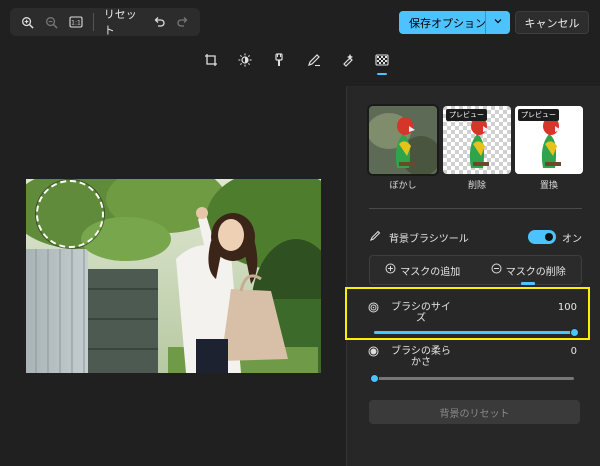 This screenshot has width=600, height=466. Describe the element at coordinates (467, 313) in the screenshot. I see `brush-size-highlight` at that location.